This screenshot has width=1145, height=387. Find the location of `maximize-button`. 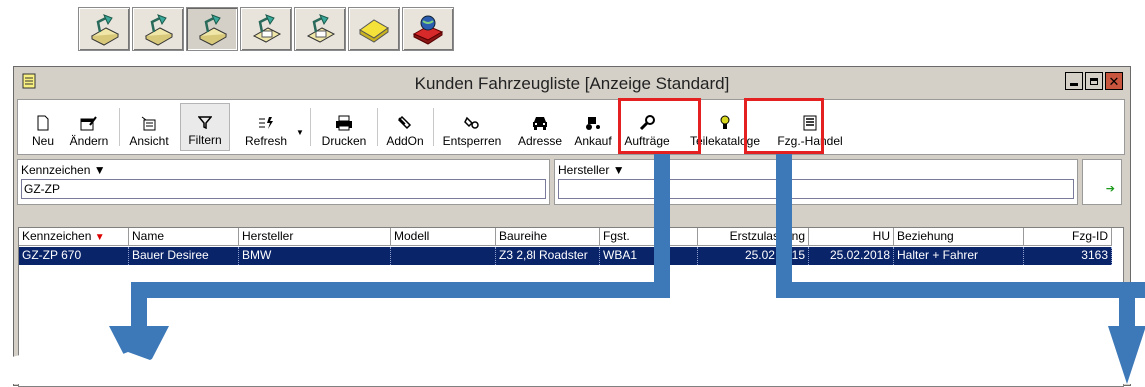

maximize-button is located at coordinates (1094, 81).